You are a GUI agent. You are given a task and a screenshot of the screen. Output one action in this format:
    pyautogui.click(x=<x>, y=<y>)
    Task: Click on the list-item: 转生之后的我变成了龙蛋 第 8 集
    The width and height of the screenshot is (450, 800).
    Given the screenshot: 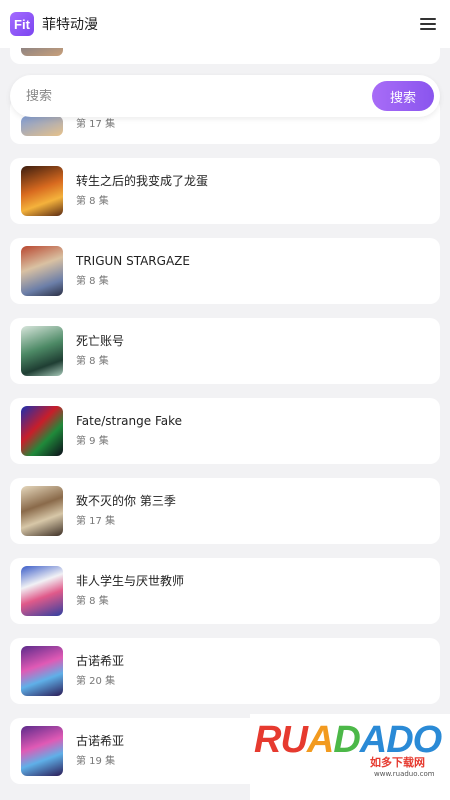 What is the action you would take?
    pyautogui.click(x=225, y=191)
    